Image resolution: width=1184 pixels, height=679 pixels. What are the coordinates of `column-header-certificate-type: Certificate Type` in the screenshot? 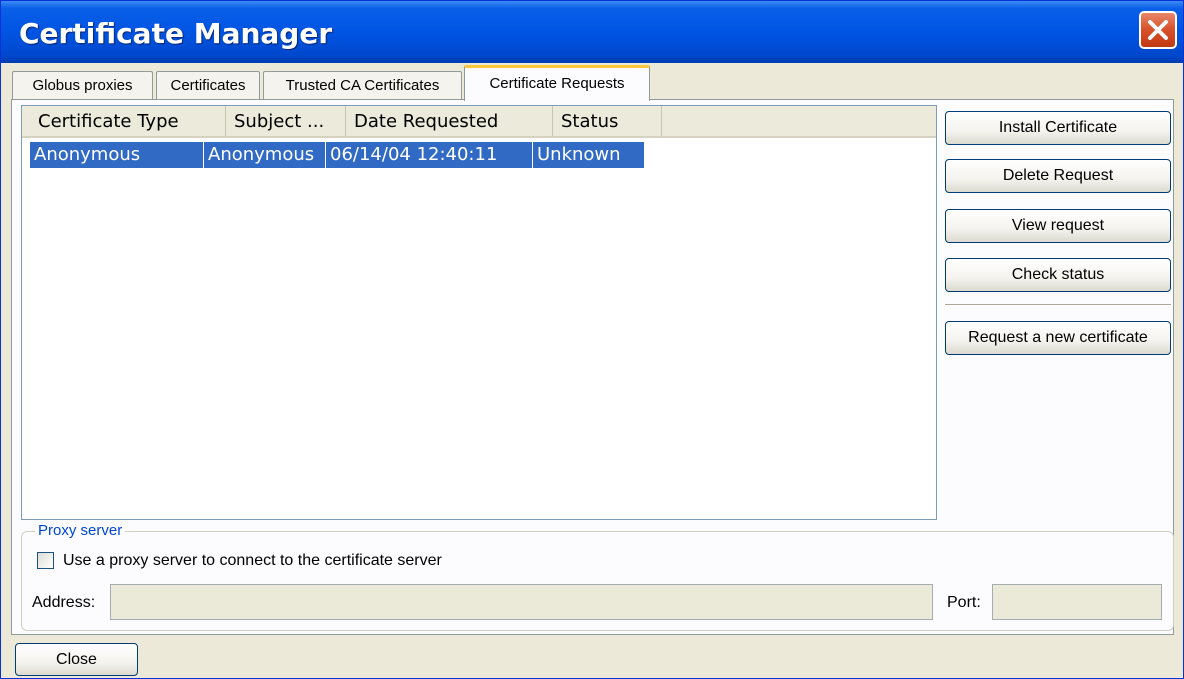 It's located at (128, 121).